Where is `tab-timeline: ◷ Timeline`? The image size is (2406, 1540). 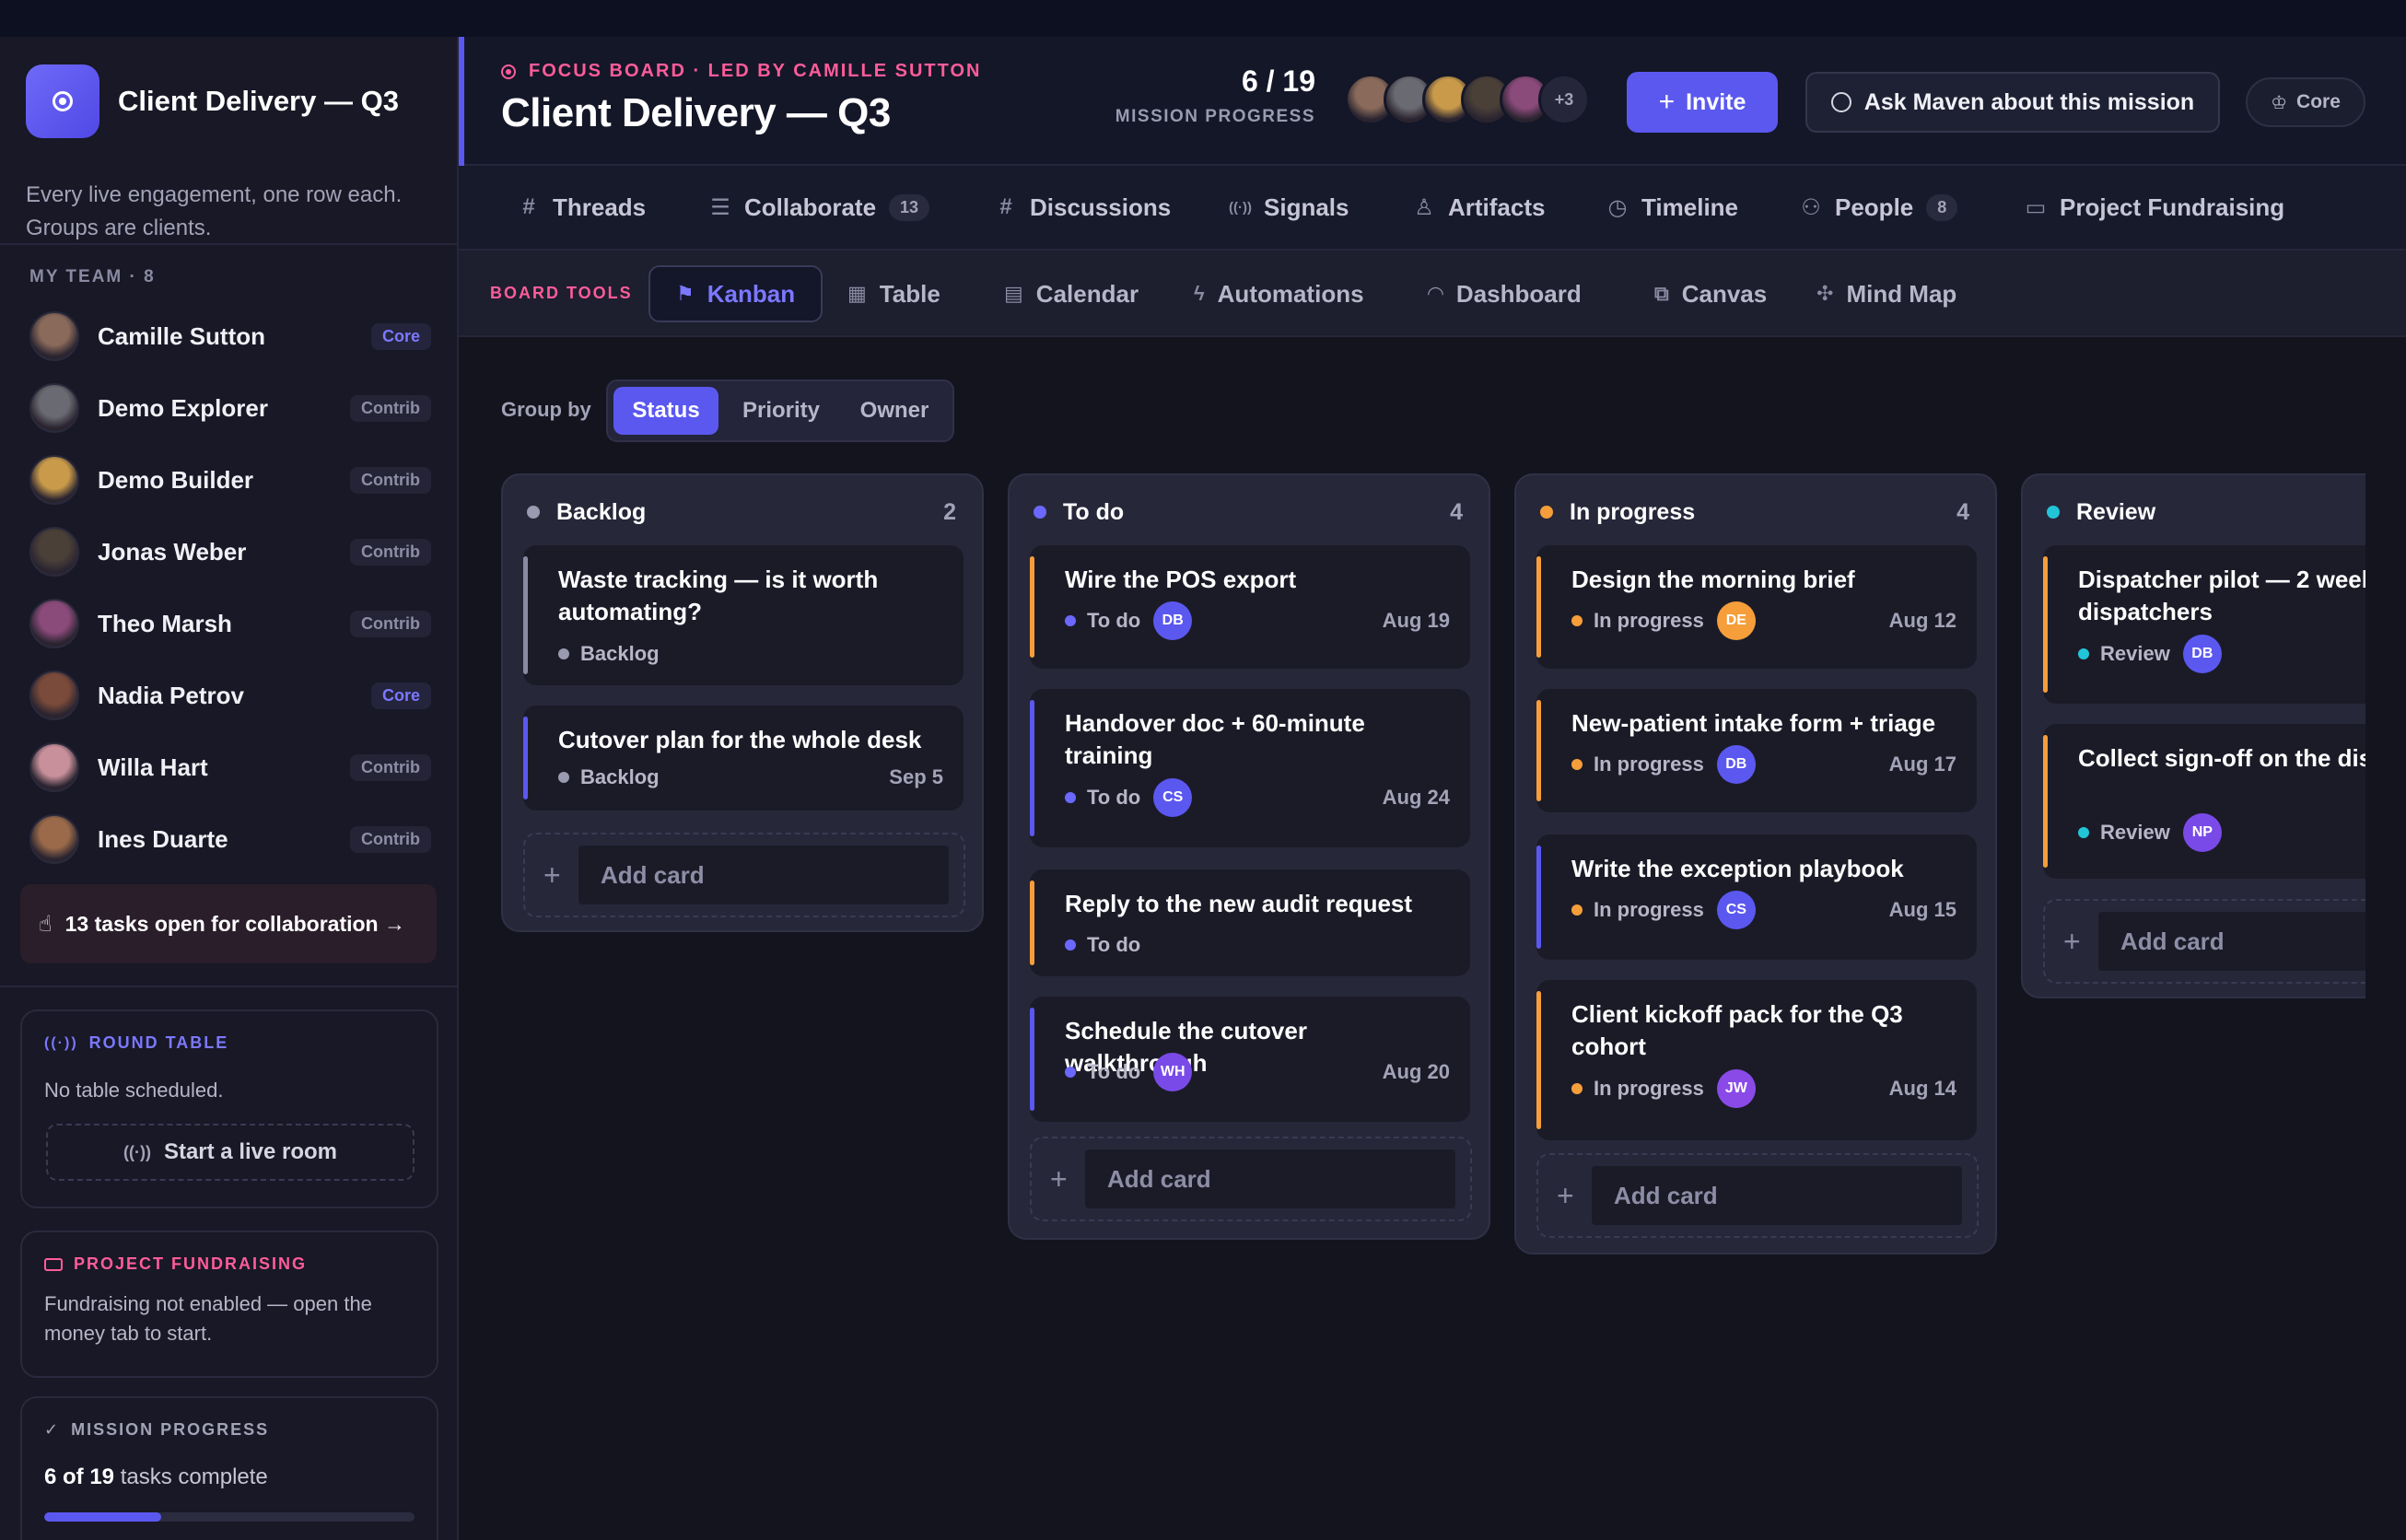 tab-timeline: ◷ Timeline is located at coordinates (1672, 207).